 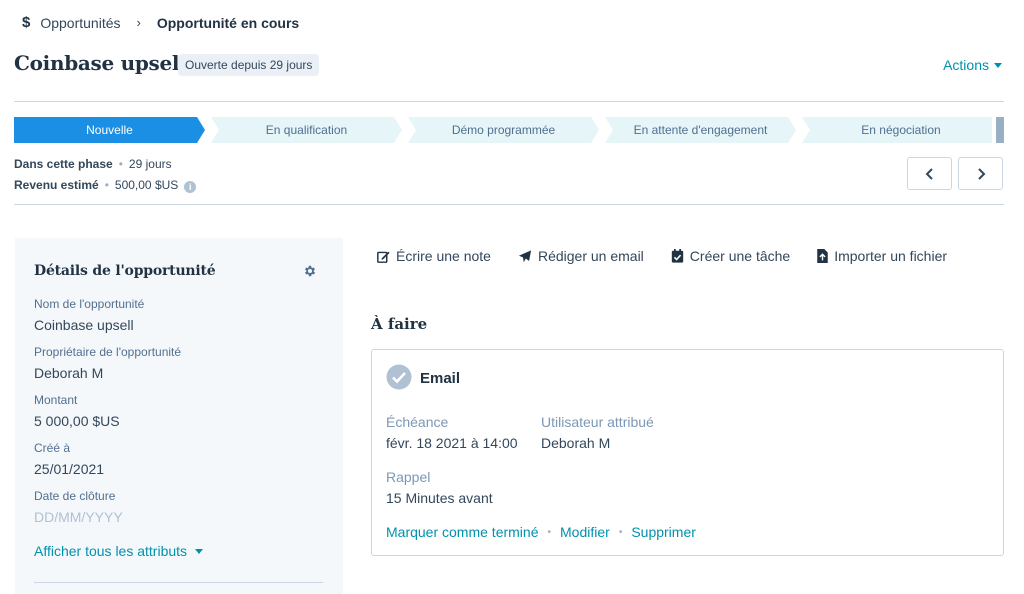 I want to click on check-circle-icon, so click(x=399, y=377).